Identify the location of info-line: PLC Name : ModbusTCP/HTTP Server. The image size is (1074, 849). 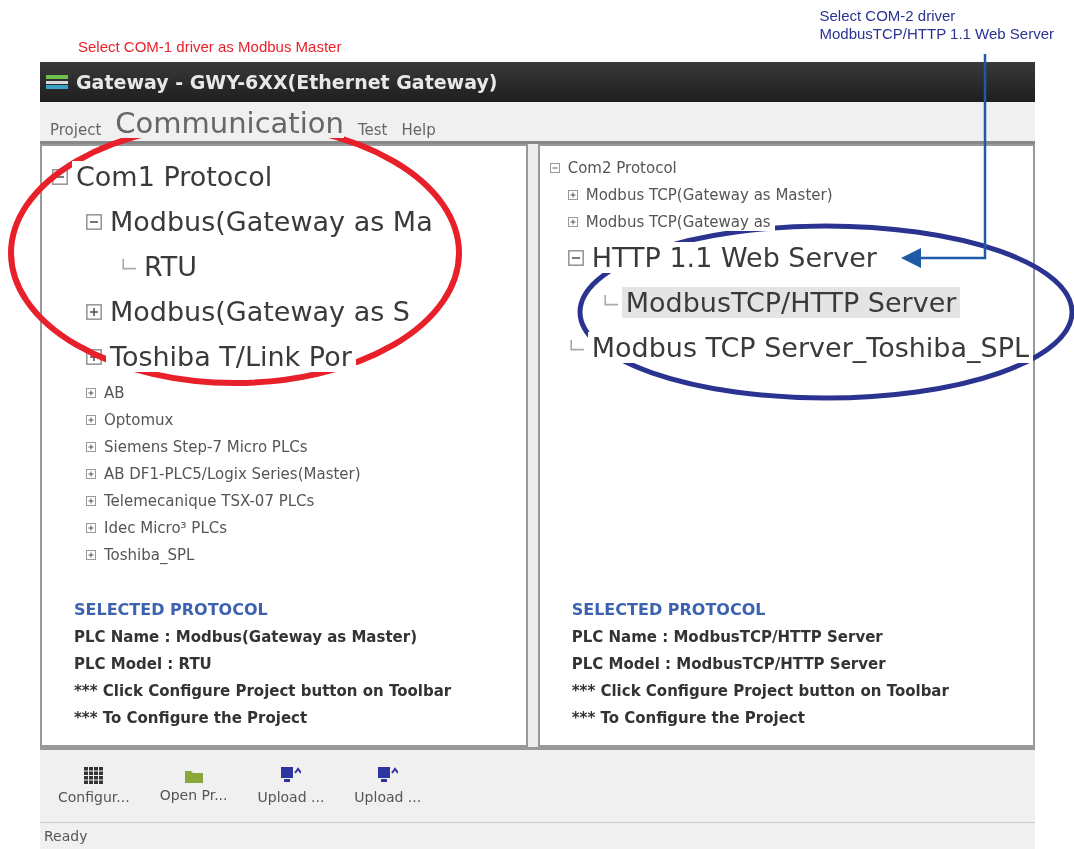
(727, 637).